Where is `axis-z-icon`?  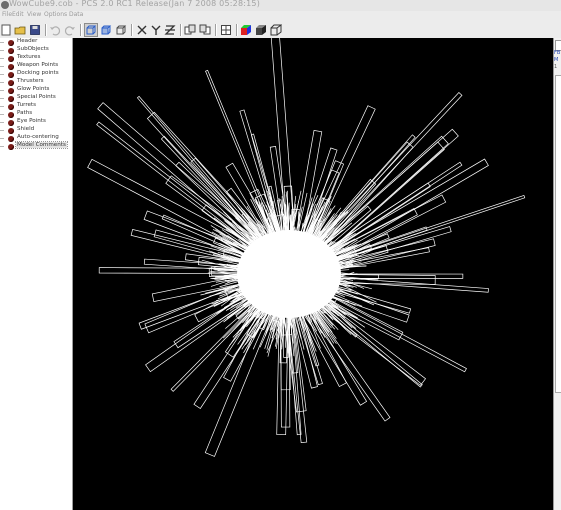 axis-z-icon is located at coordinates (170, 30).